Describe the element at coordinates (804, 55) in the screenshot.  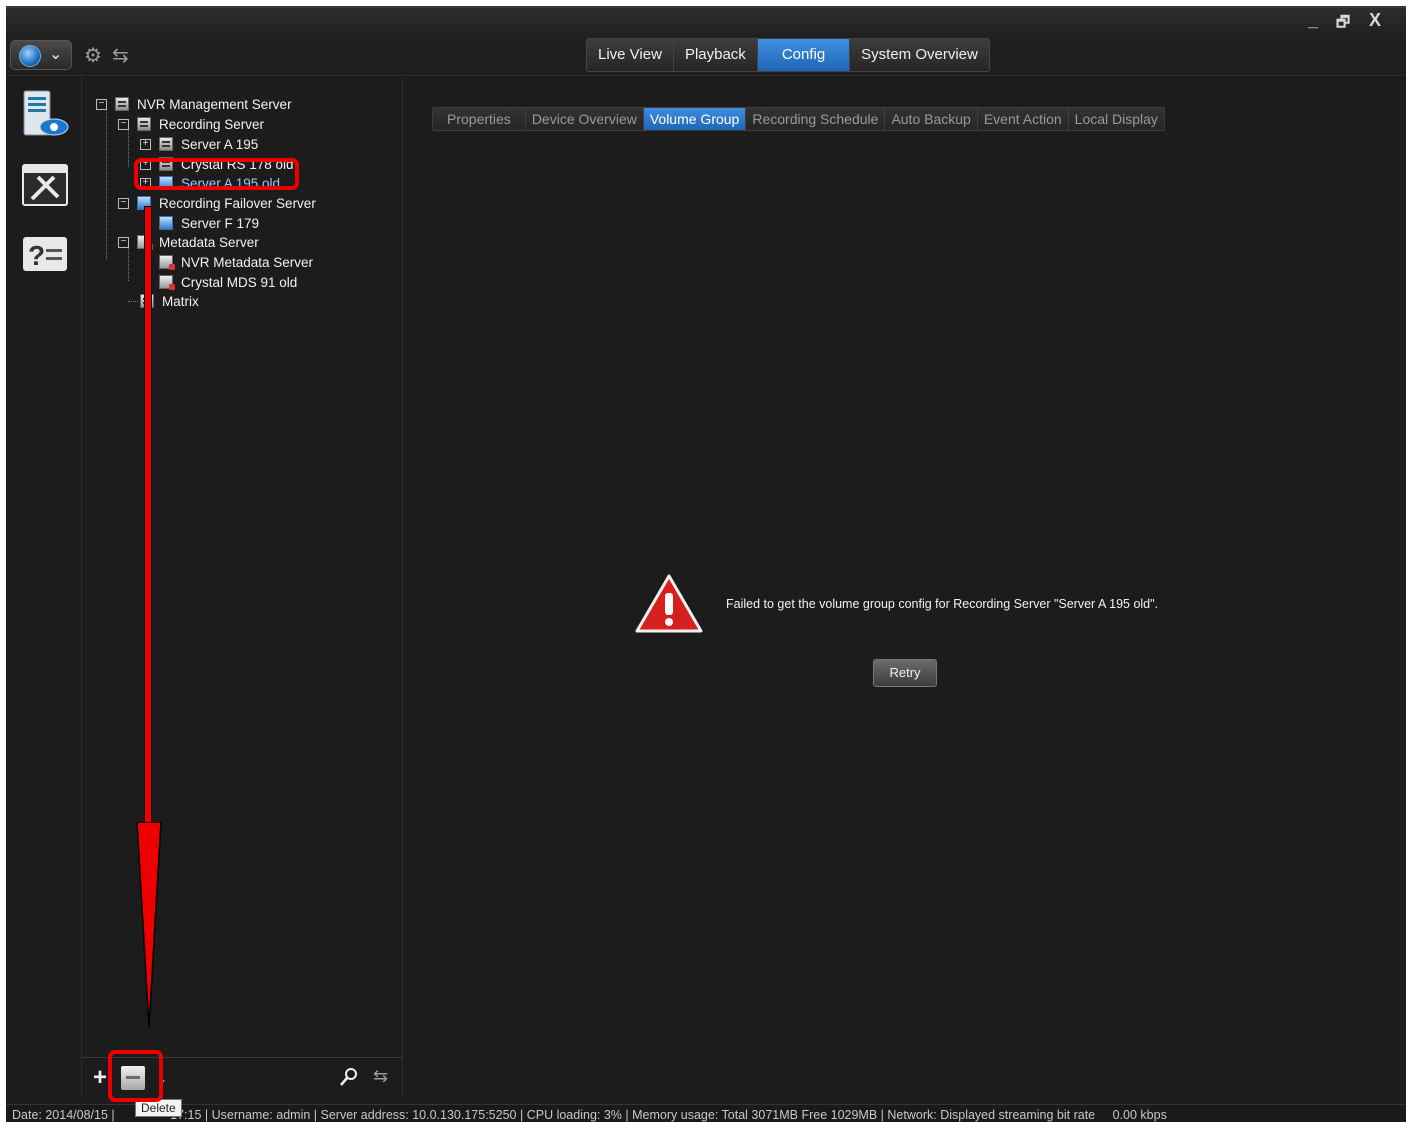
I see `tab-config: Config` at that location.